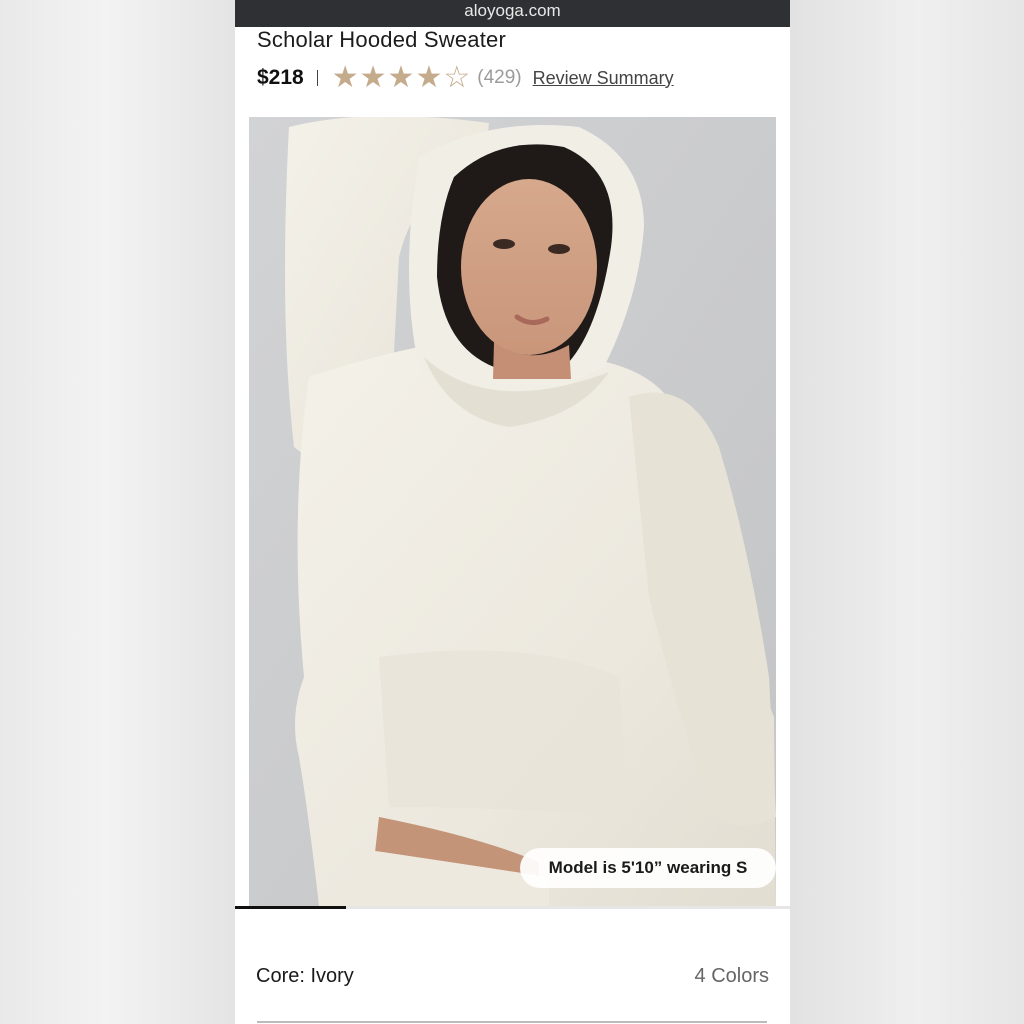  What do you see at coordinates (280, 77) in the screenshot?
I see `product-price: $218` at bounding box center [280, 77].